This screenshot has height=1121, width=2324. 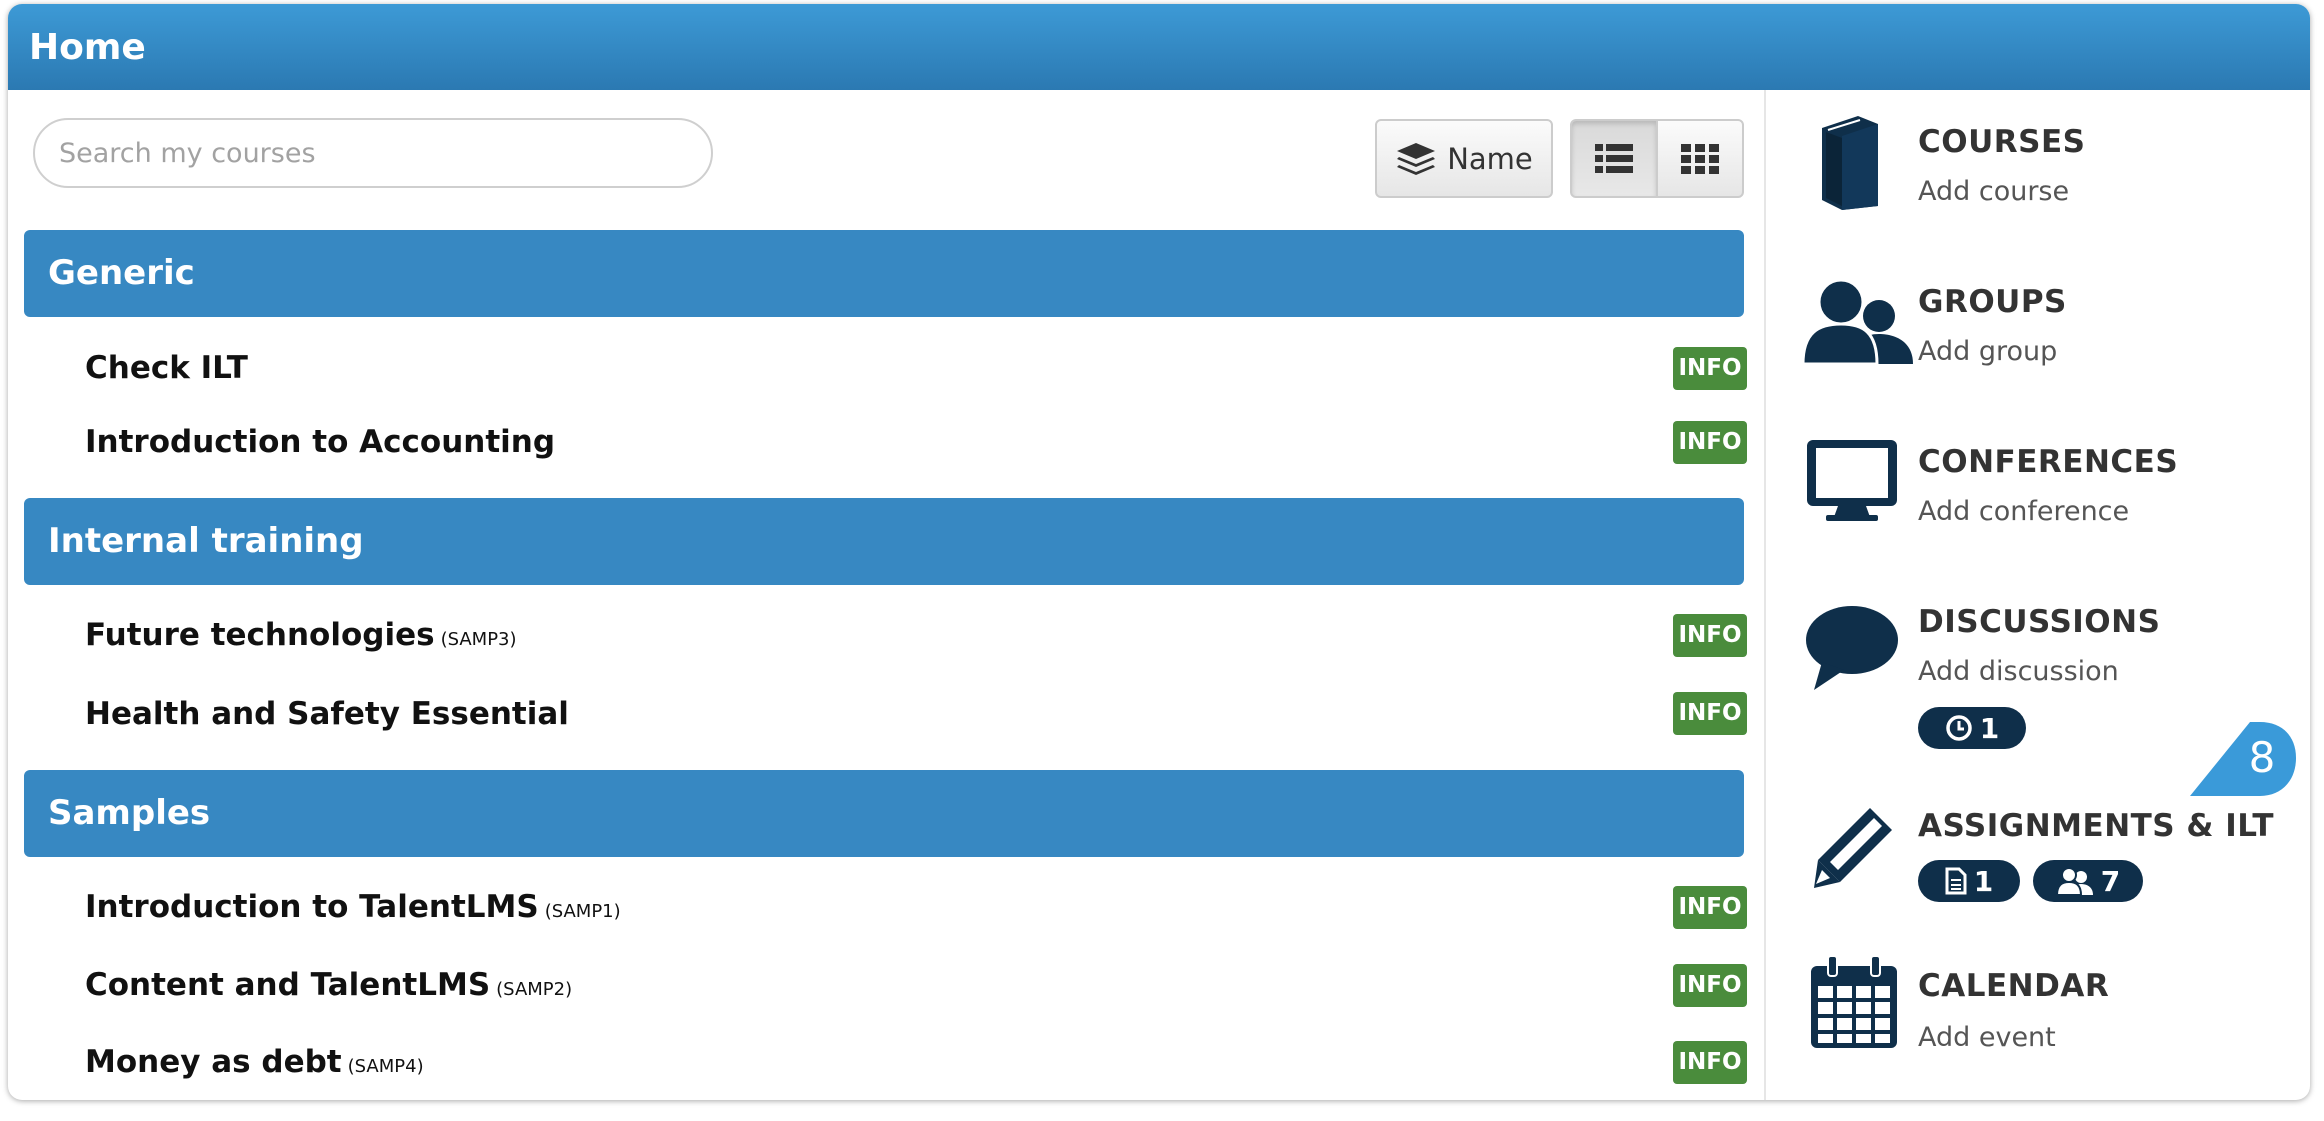 I want to click on course-item-check-ilt: Check ILT, so click(x=166, y=368).